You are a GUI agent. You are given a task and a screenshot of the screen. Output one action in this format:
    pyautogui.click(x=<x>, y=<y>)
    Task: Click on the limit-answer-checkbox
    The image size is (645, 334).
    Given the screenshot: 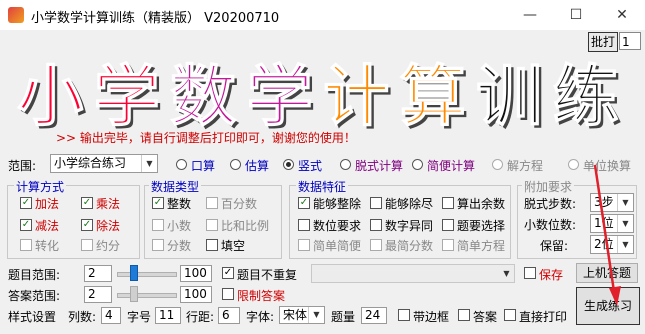 What is the action you would take?
    pyautogui.click(x=228, y=294)
    